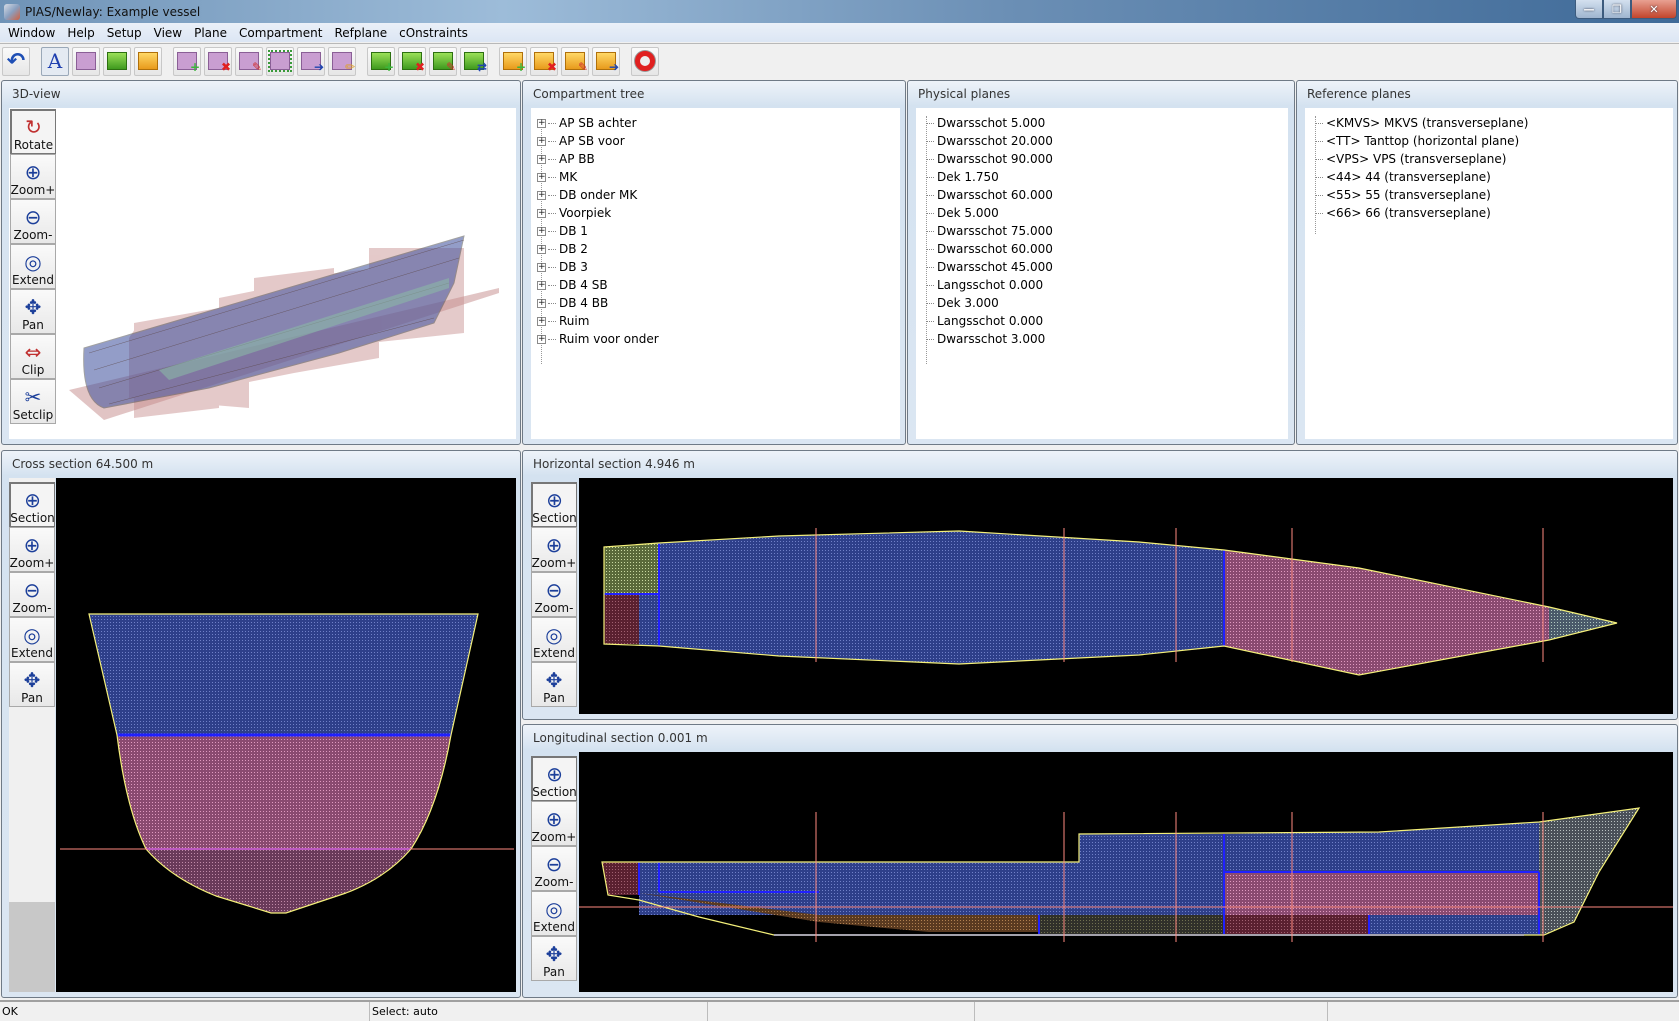 The width and height of the screenshot is (1679, 1021). What do you see at coordinates (1419, 177) in the screenshot?
I see `tree-item: <44> 44 (transverseplane)` at bounding box center [1419, 177].